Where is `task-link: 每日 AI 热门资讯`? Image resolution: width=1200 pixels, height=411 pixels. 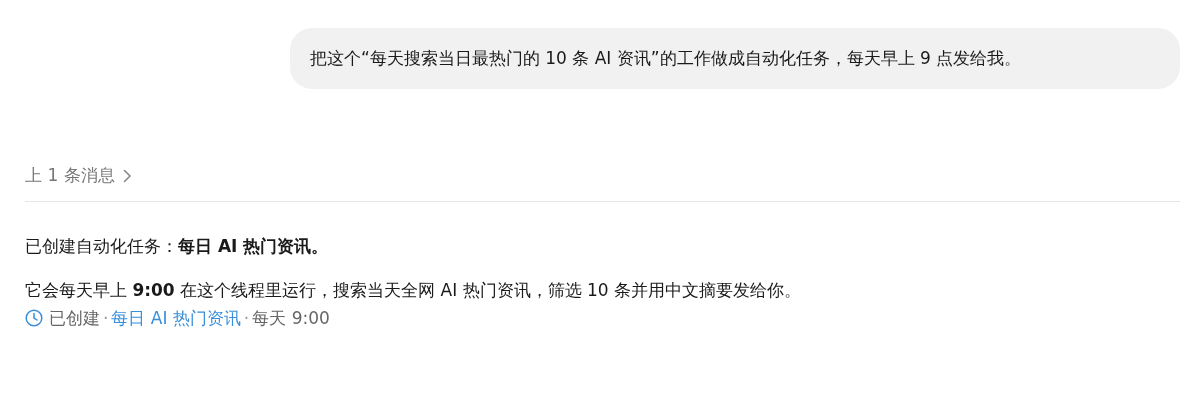
task-link: 每日 AI 热门资讯 is located at coordinates (176, 318).